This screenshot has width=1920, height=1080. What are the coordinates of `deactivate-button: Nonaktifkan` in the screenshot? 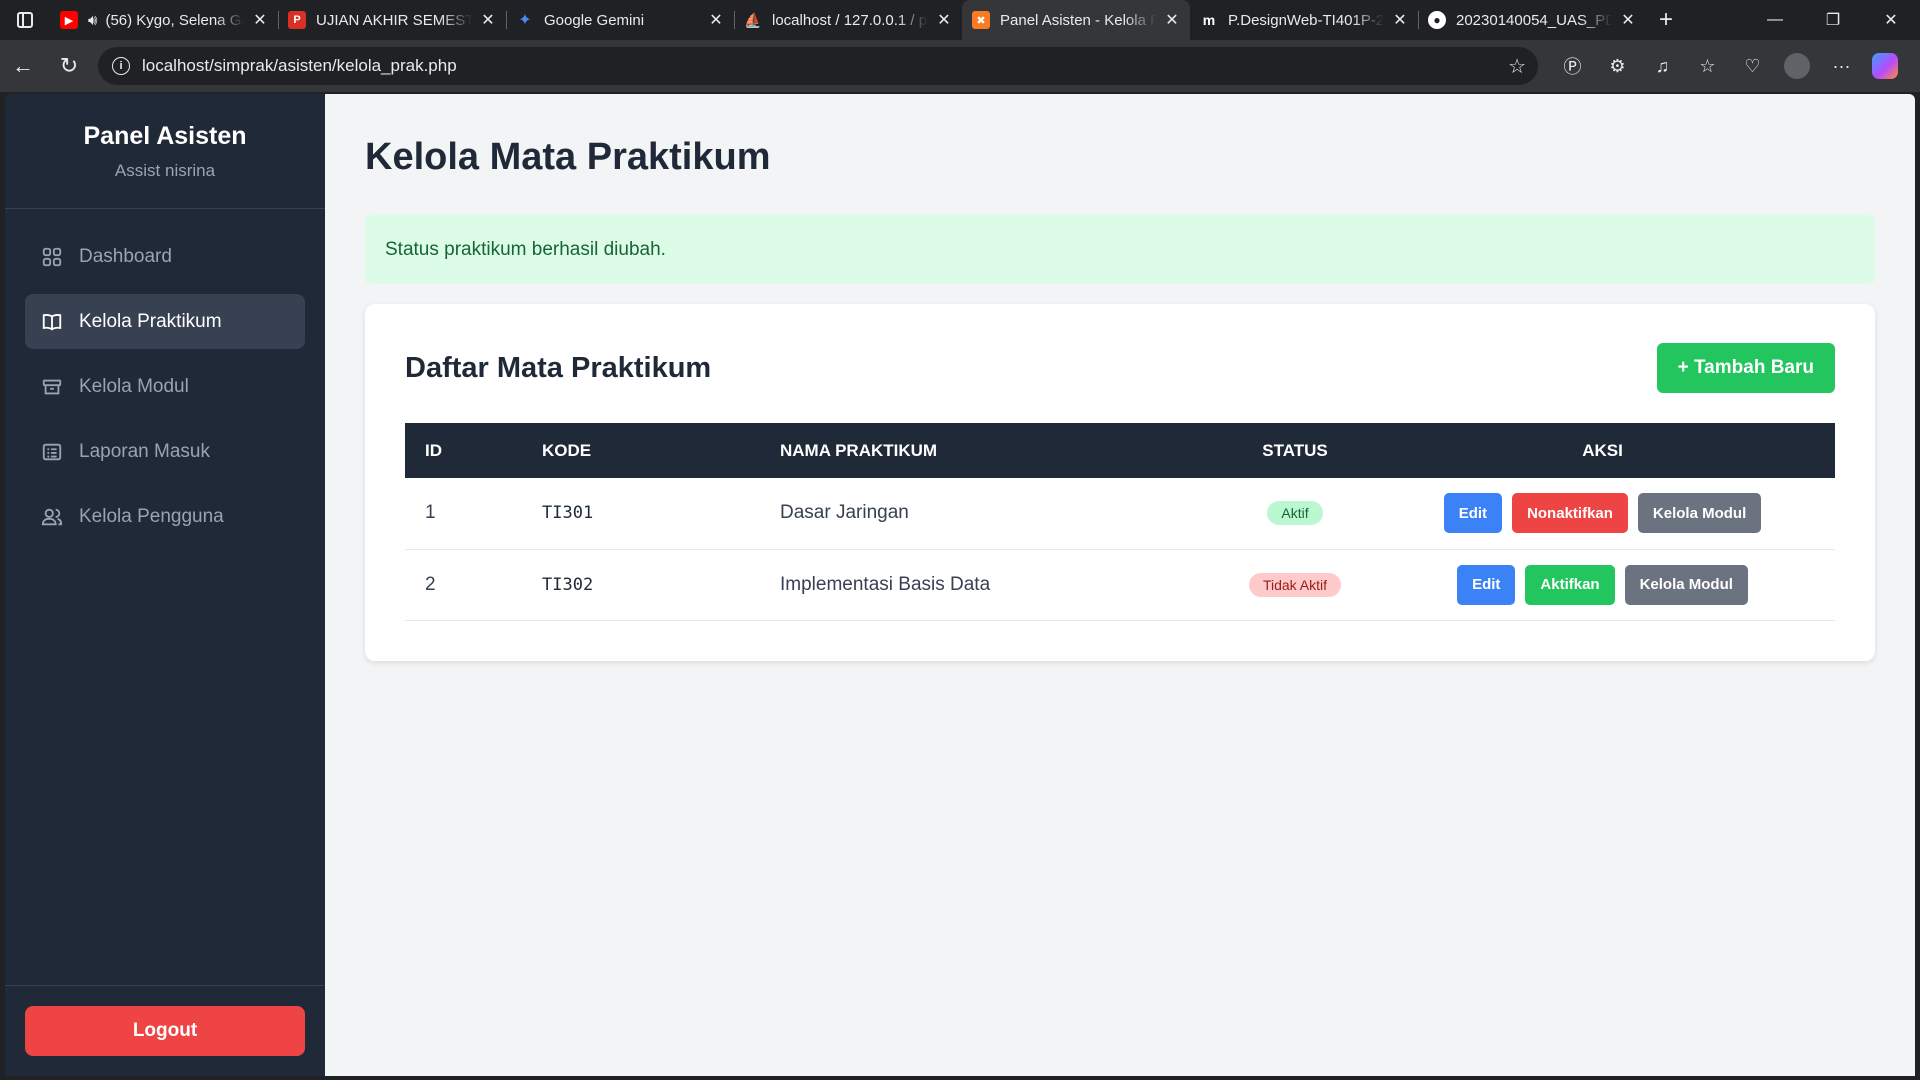 It's located at (1570, 513).